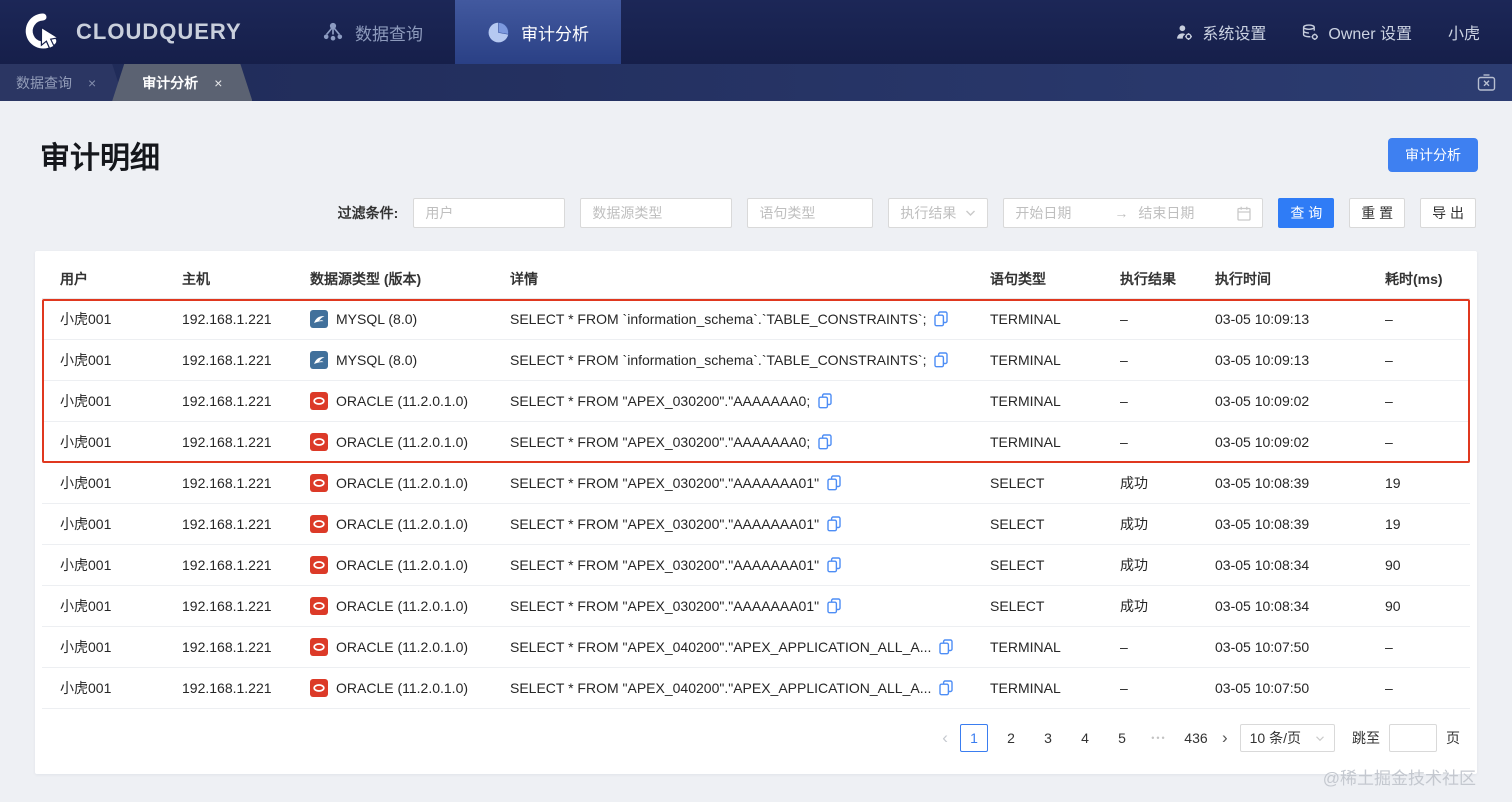 The image size is (1512, 802). What do you see at coordinates (1244, 213) in the screenshot?
I see `calendar-icon` at bounding box center [1244, 213].